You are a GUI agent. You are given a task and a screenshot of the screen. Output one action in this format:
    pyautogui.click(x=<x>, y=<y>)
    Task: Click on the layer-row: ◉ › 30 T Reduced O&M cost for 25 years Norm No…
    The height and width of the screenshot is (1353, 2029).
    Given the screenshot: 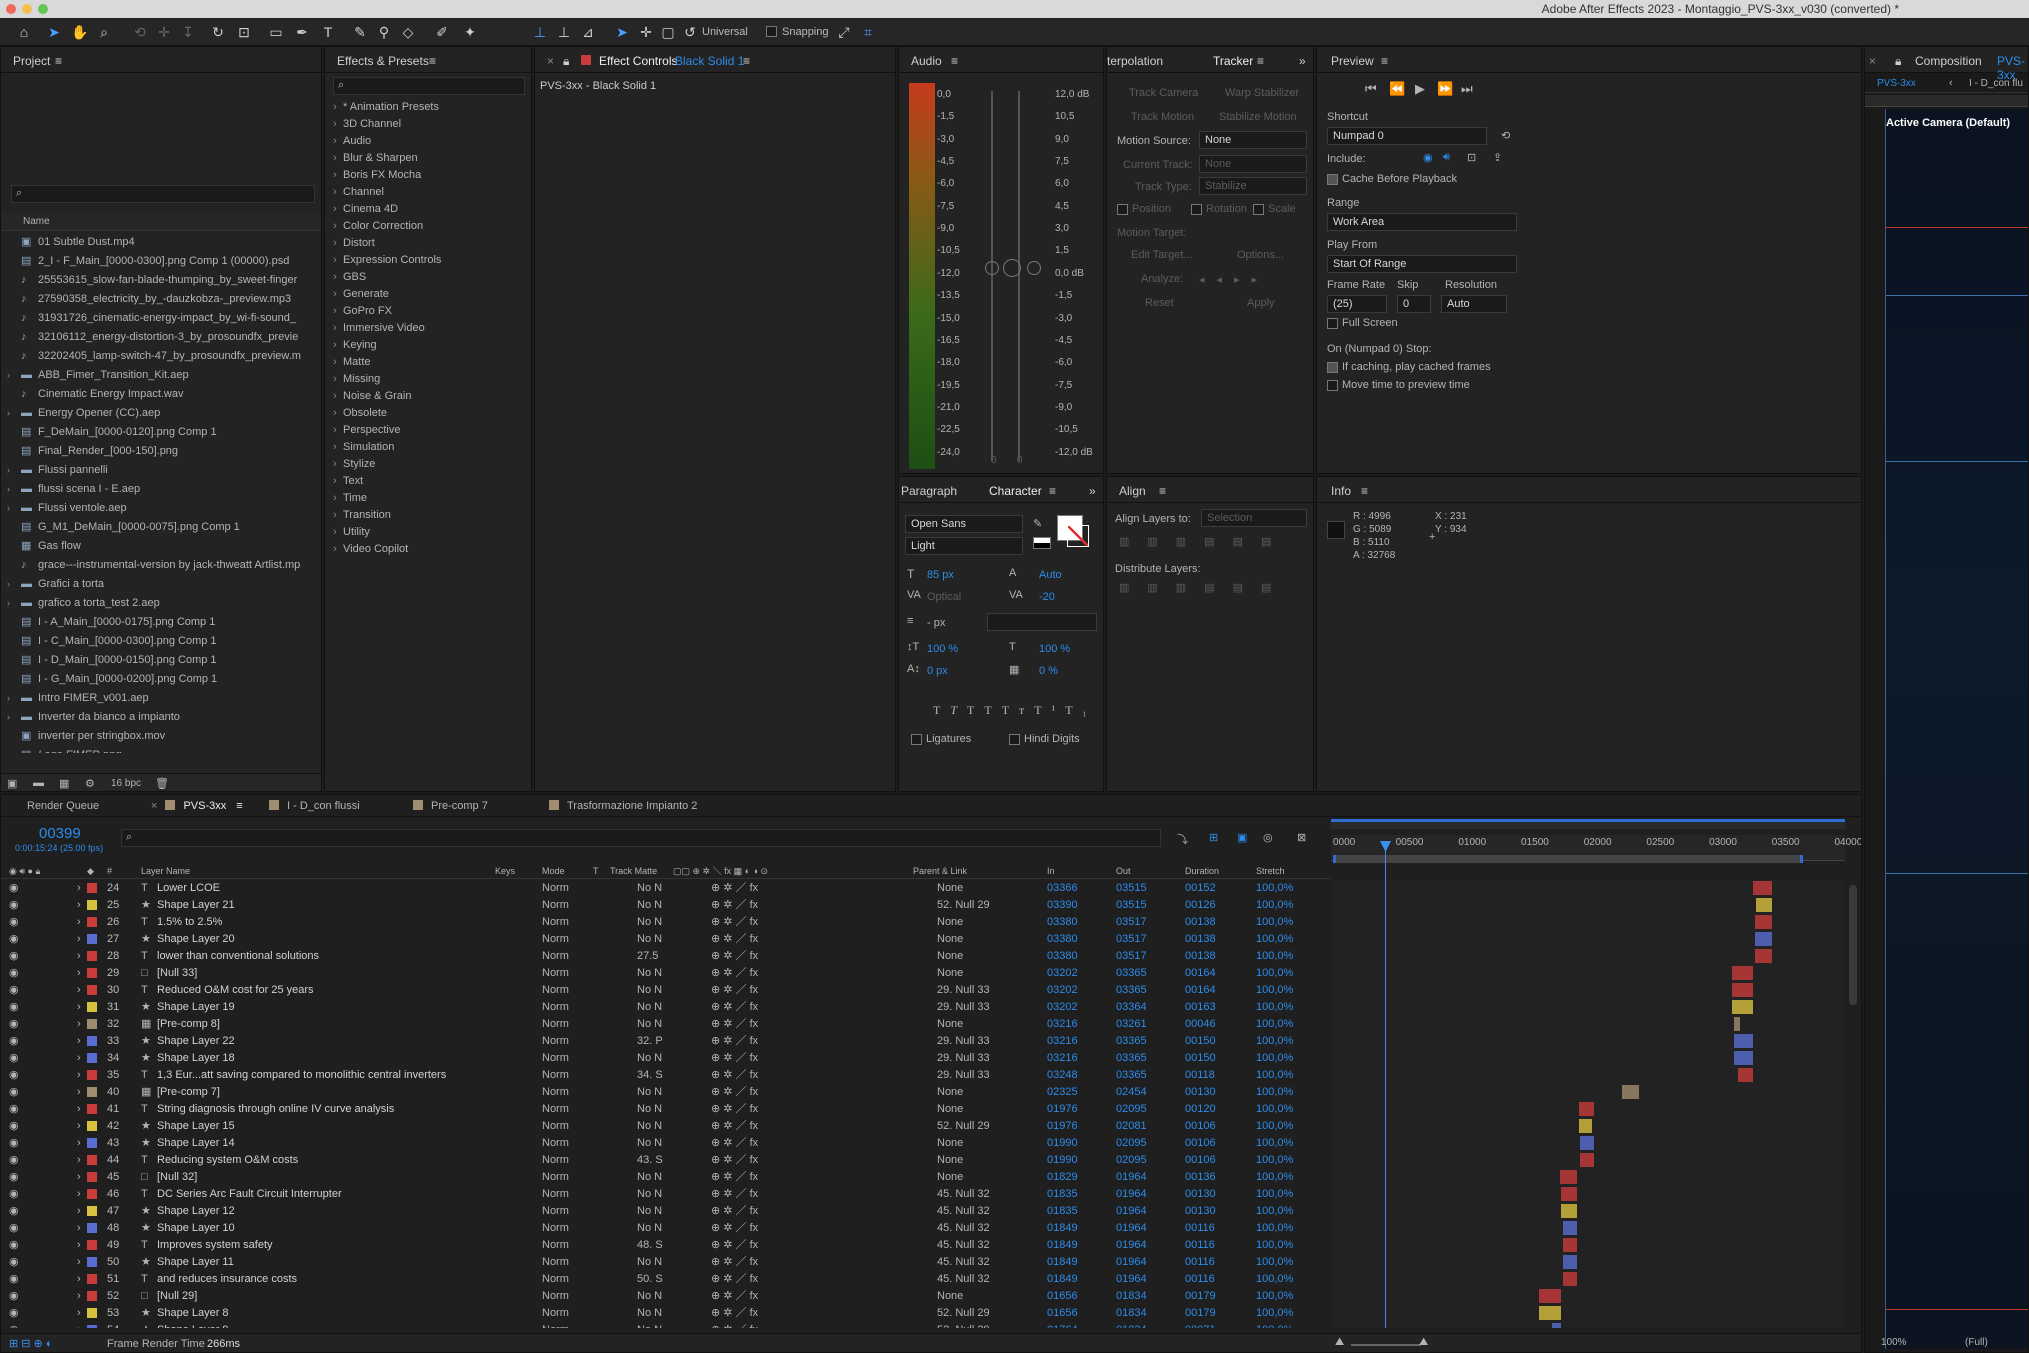 What is the action you would take?
    pyautogui.click(x=666, y=990)
    